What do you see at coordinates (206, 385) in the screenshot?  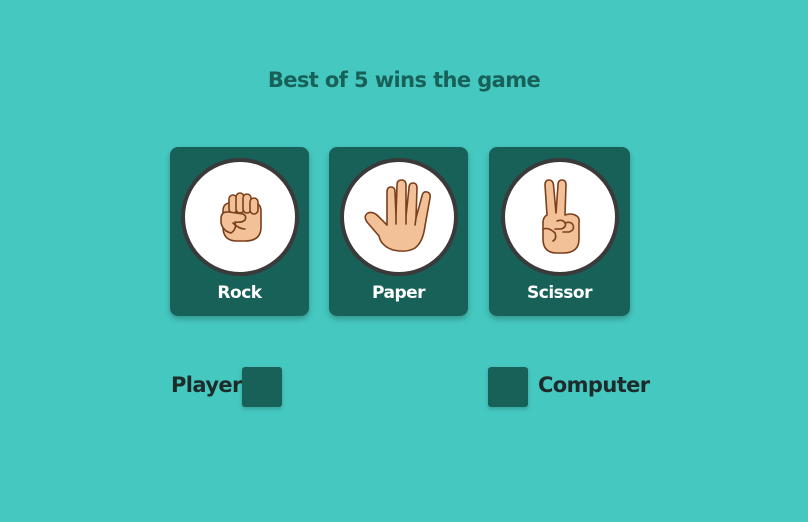 I see `player-label: Player` at bounding box center [206, 385].